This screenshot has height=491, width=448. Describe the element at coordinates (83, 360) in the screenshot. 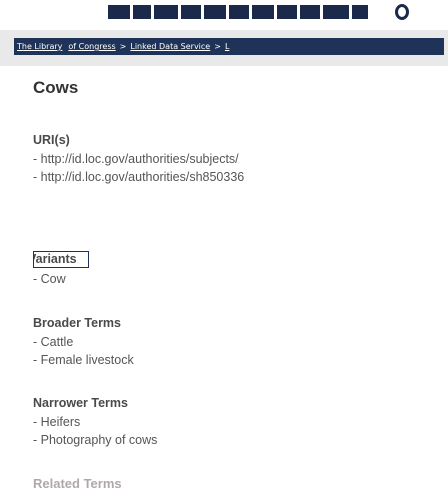

I see `broader-term-link: - Female livestock` at that location.